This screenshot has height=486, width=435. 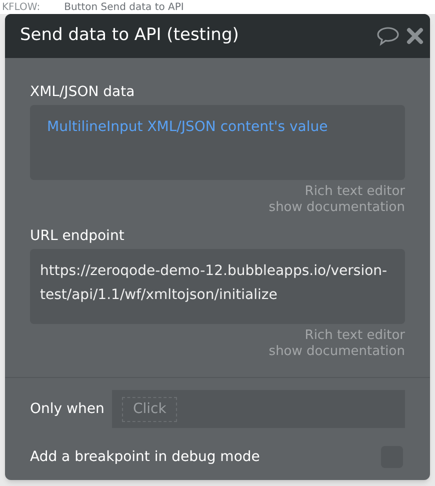 I want to click on text-field: https://zeroqode-demo-12.bubbleapps.io/version-test/api/1.1/wf/xmltojson/initialize, so click(x=217, y=286).